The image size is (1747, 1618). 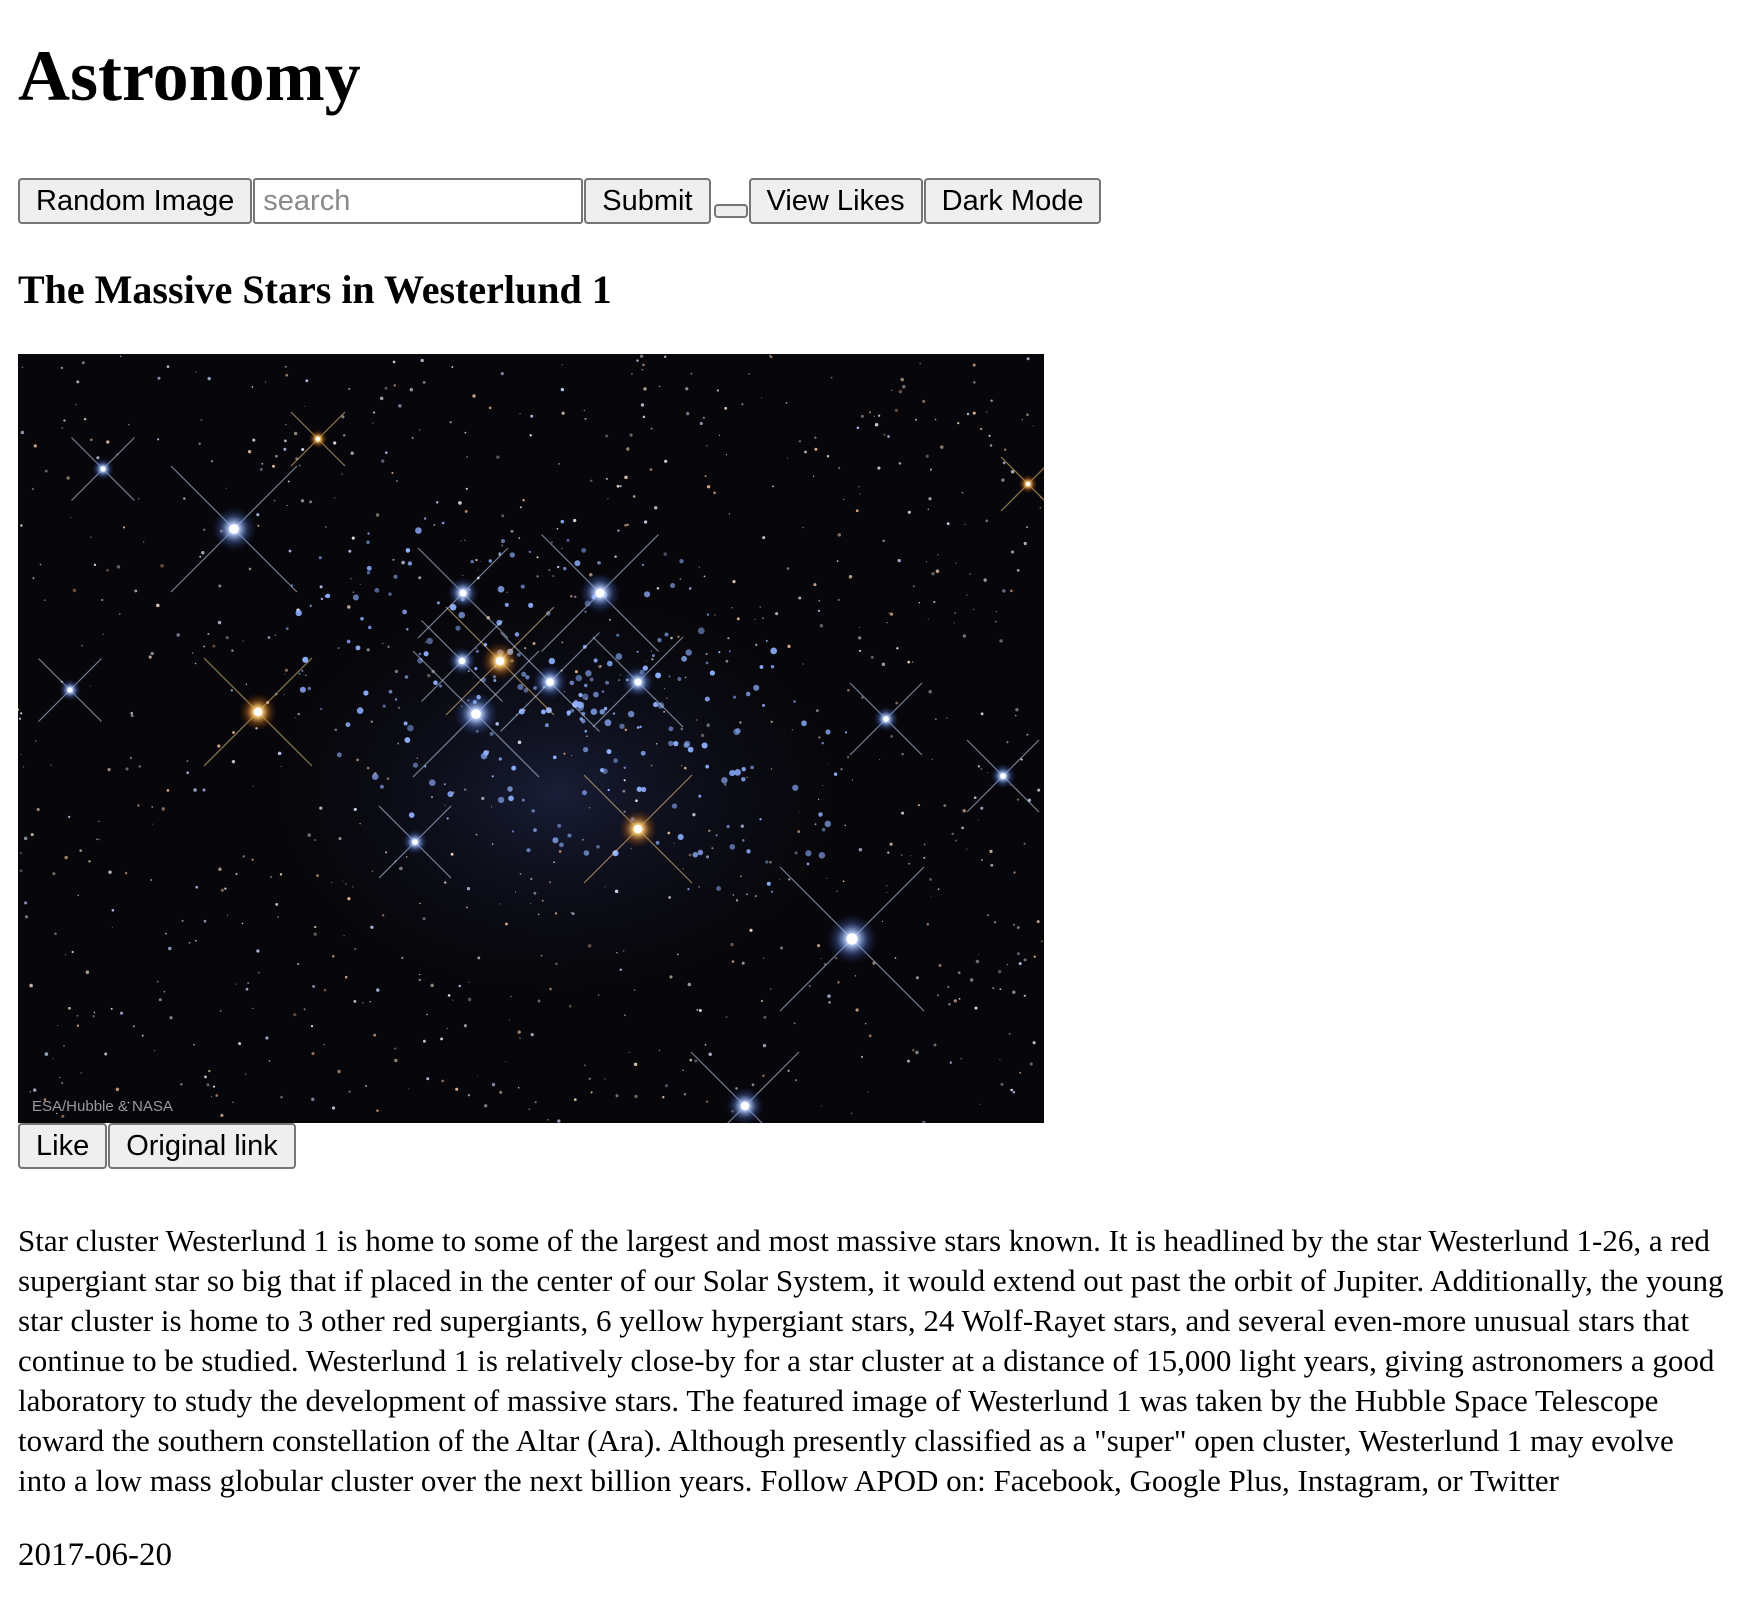 I want to click on dark-mode-button: Dark Mode, so click(x=1012, y=201).